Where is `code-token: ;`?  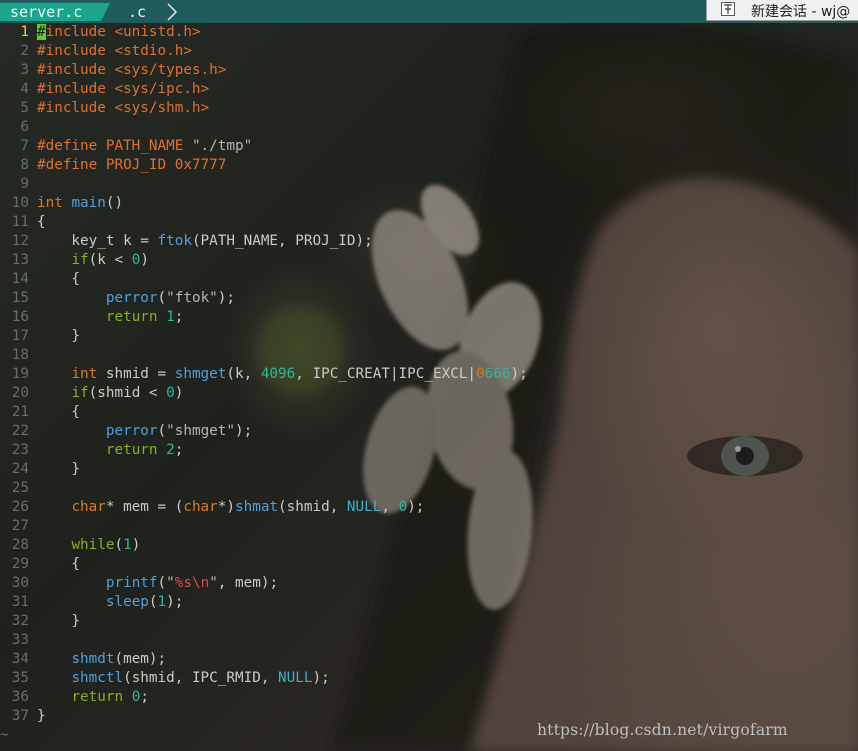
code-token: ; is located at coordinates (144, 697).